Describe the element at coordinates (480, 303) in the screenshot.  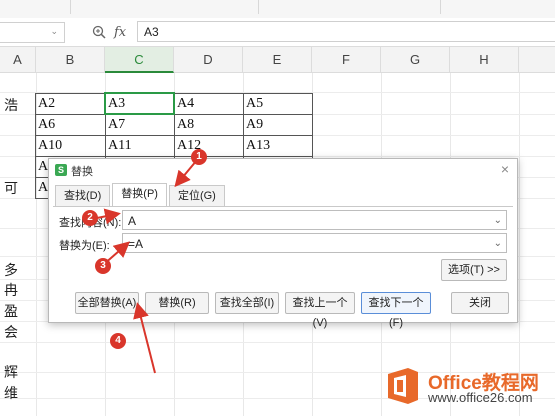
I see `close-button: 关闭` at that location.